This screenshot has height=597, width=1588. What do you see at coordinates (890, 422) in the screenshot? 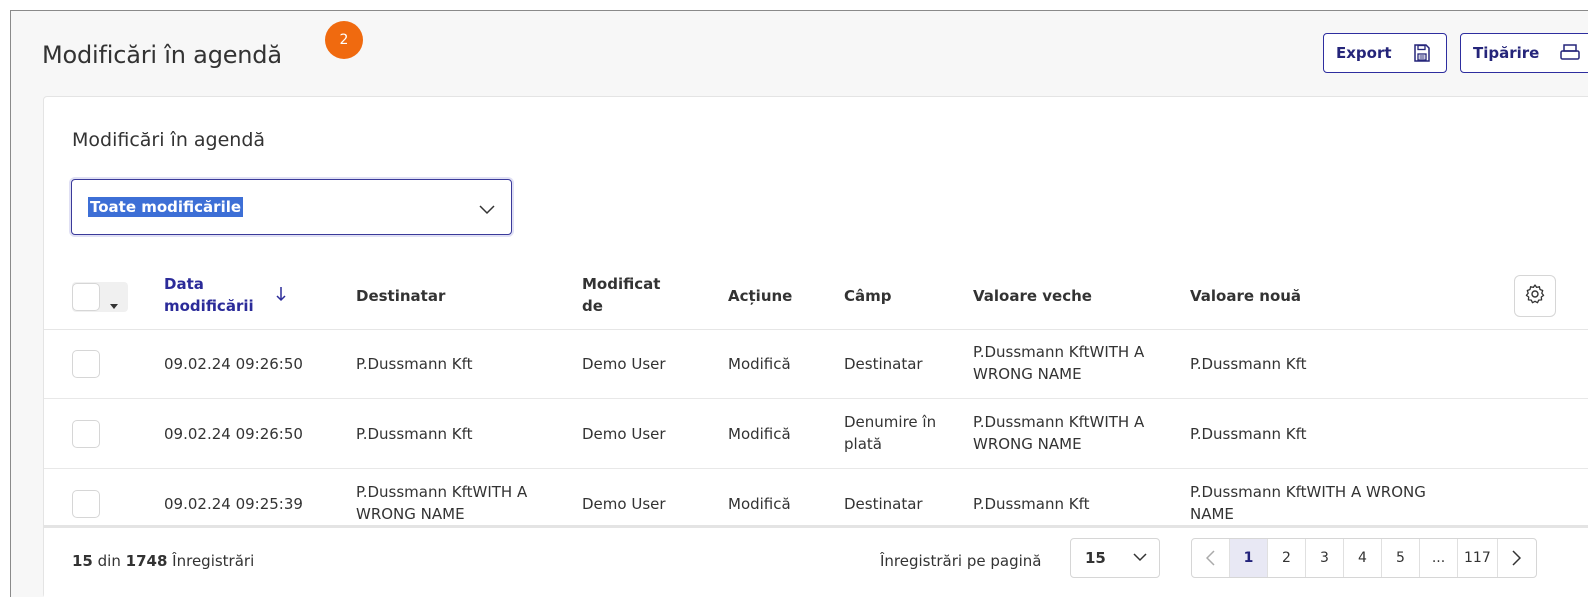
I see `cell-field-line1: Denumire în` at bounding box center [890, 422].